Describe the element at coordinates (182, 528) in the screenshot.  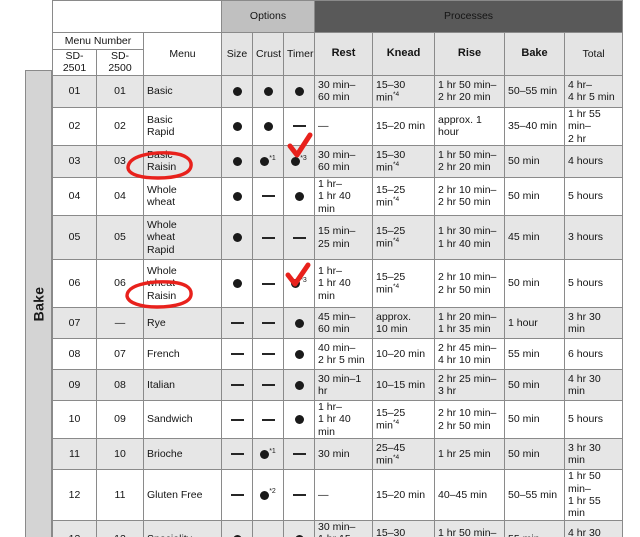
I see `cell-menu-name: Speciality` at that location.